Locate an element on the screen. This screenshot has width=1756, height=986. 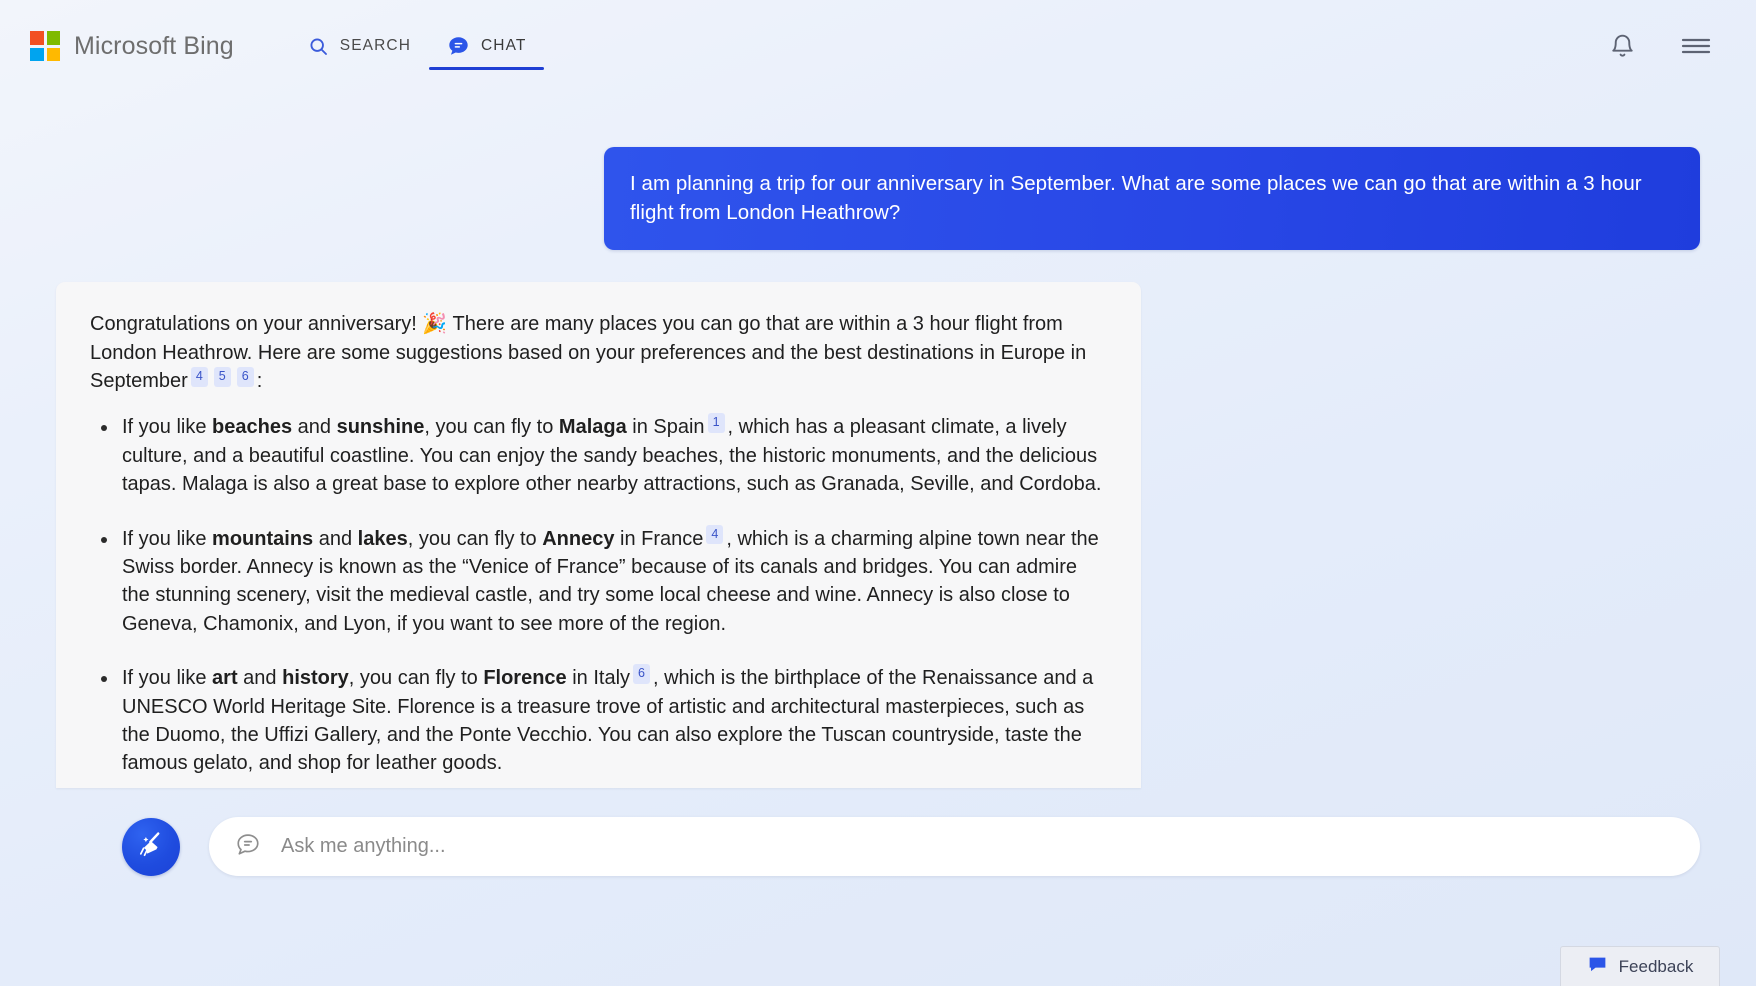
party-popper-emoji: 🎉 is located at coordinates (435, 324).